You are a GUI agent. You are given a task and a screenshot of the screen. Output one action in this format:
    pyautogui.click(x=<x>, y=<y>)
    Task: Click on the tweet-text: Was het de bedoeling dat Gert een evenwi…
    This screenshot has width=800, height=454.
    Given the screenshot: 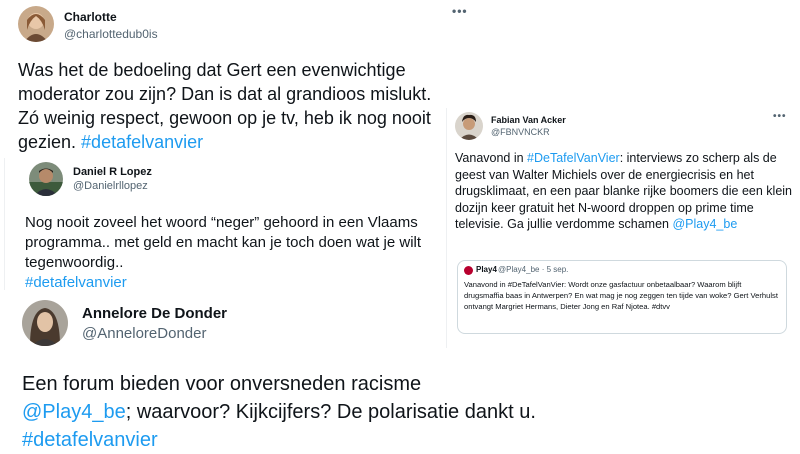 What is the action you would take?
    pyautogui.click(x=233, y=106)
    